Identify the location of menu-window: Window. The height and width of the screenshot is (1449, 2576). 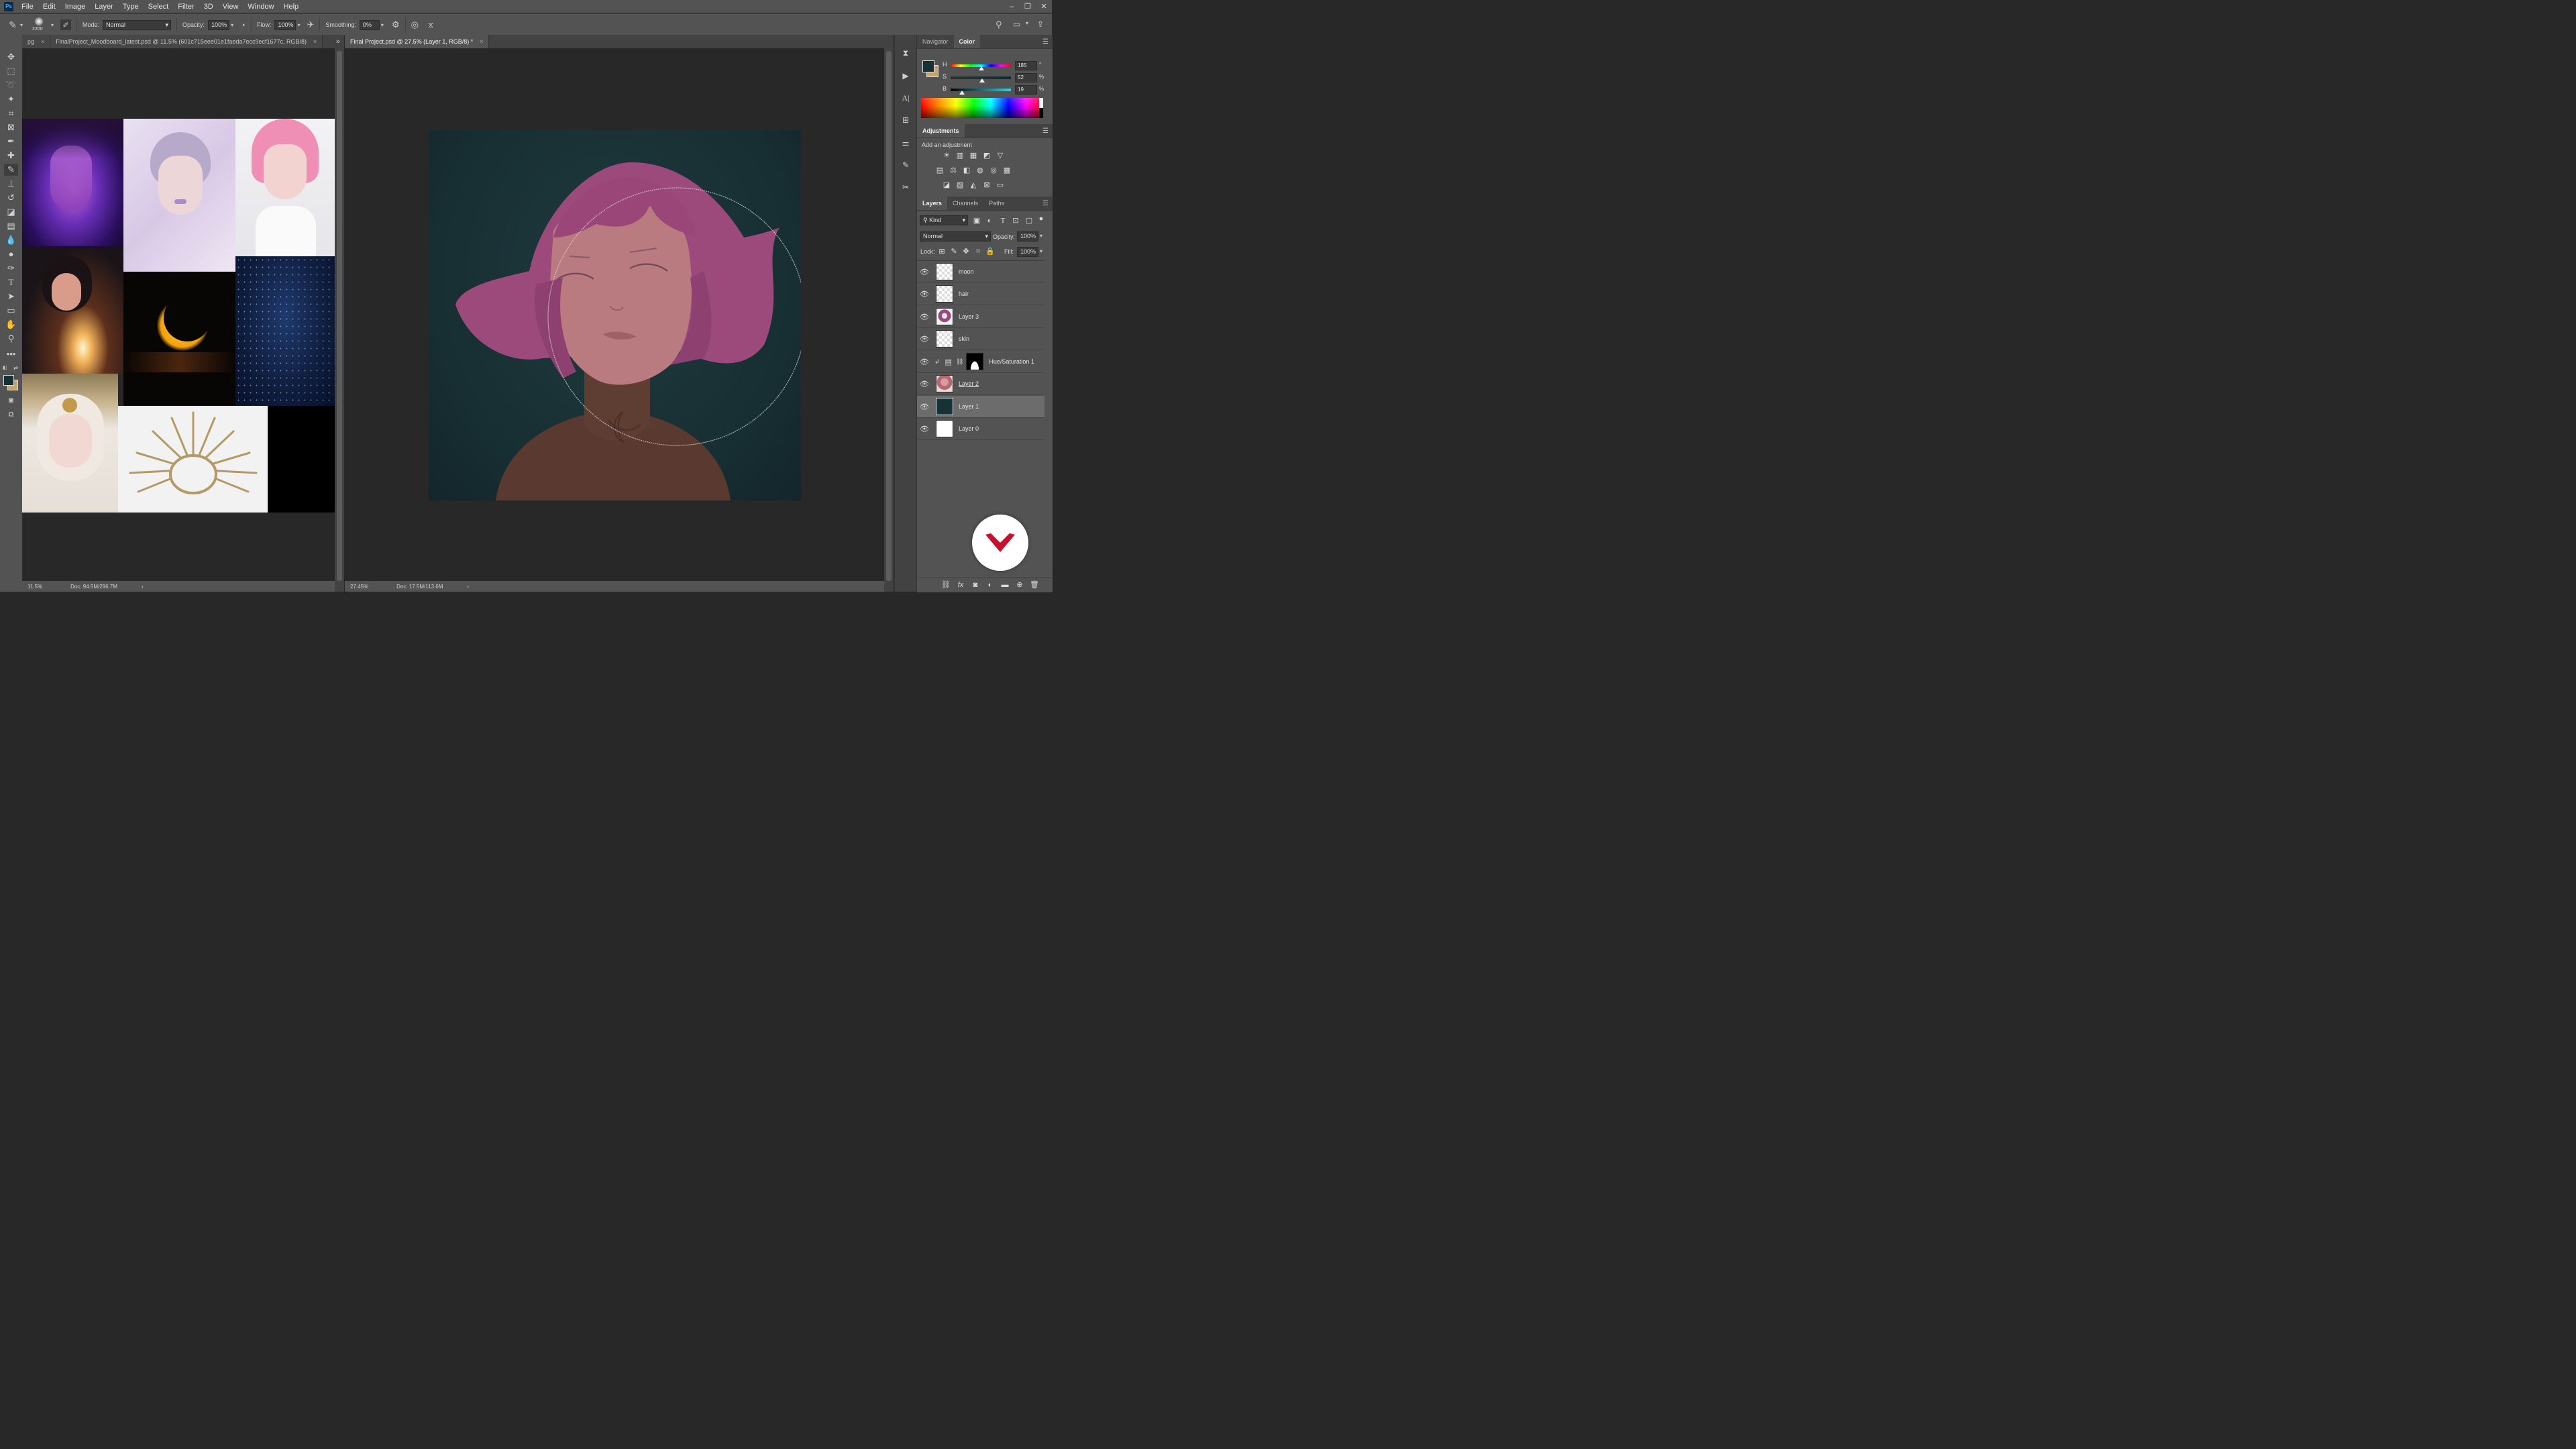
(261, 7).